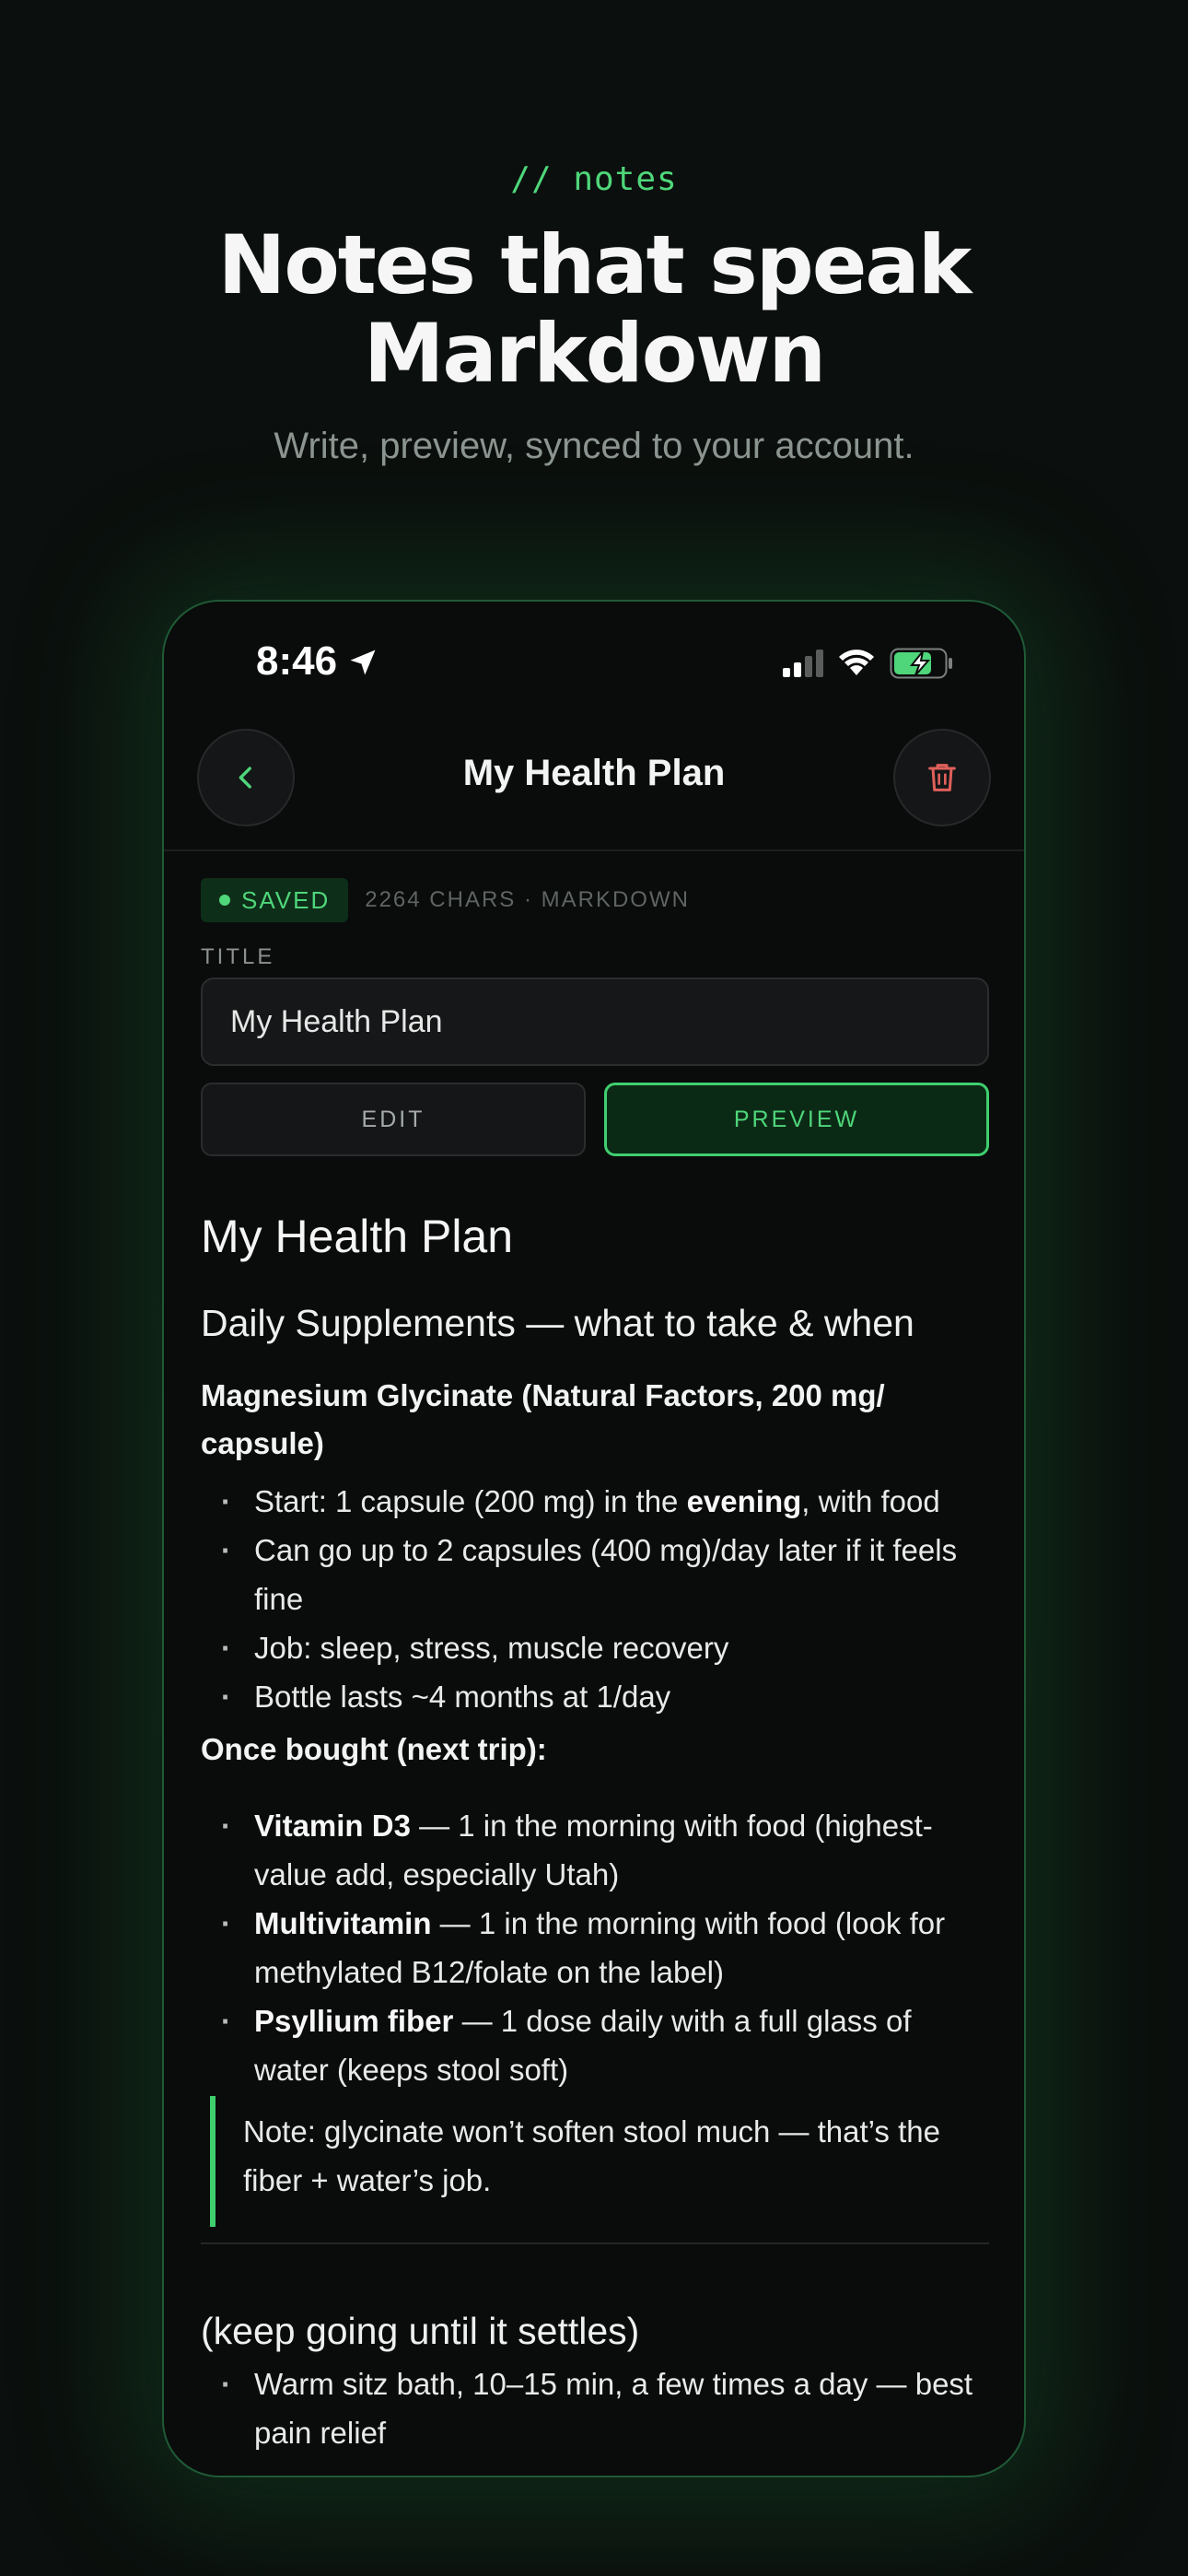  What do you see at coordinates (594, 666) in the screenshot?
I see `status-bar: 8:46` at bounding box center [594, 666].